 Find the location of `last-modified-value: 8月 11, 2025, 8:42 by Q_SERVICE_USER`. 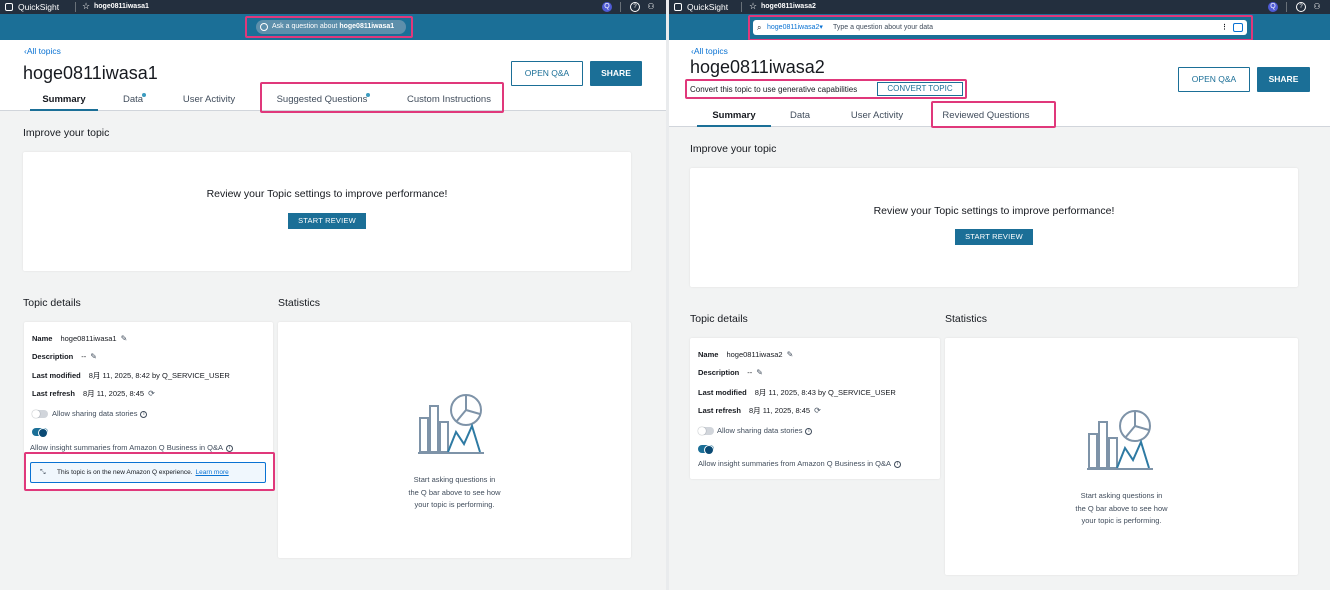

last-modified-value: 8月 11, 2025, 8:42 by Q_SERVICE_USER is located at coordinates (159, 375).